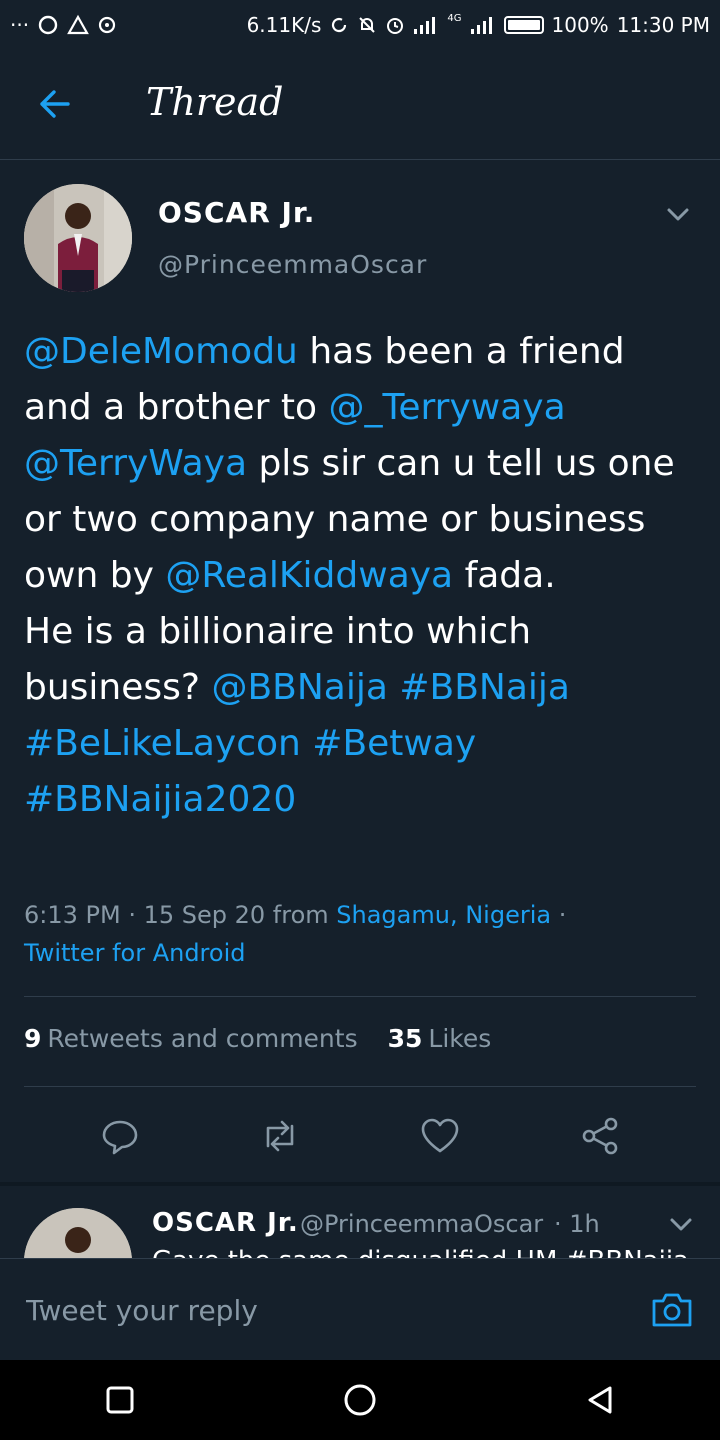  Describe the element at coordinates (107, 25) in the screenshot. I see `sync-icon` at that location.